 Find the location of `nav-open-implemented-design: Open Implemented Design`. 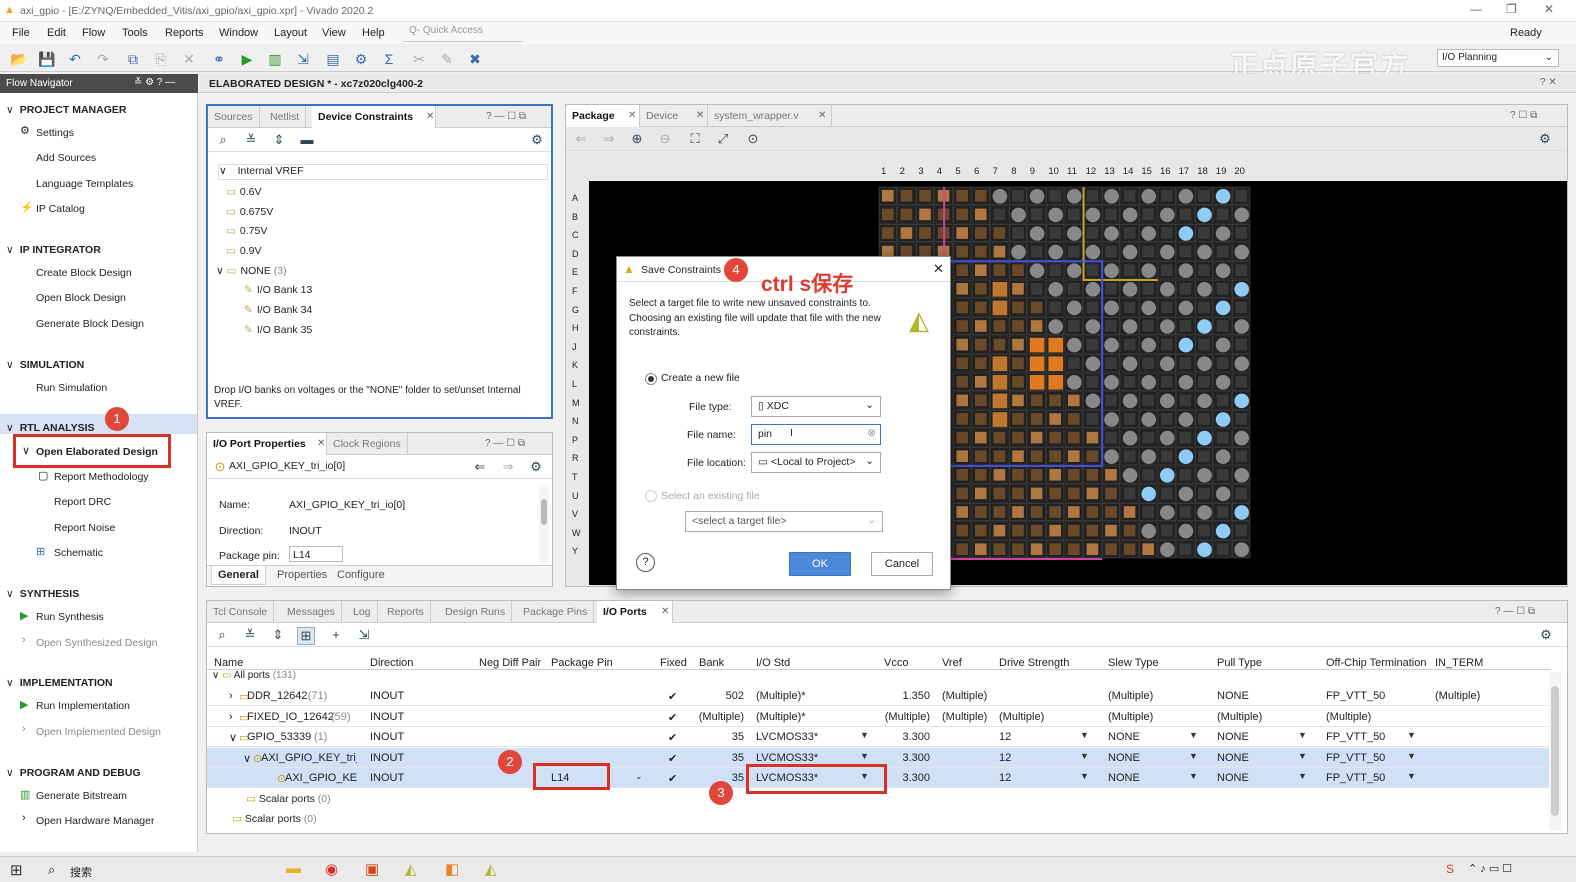

nav-open-implemented-design: Open Implemented Design is located at coordinates (98, 732).